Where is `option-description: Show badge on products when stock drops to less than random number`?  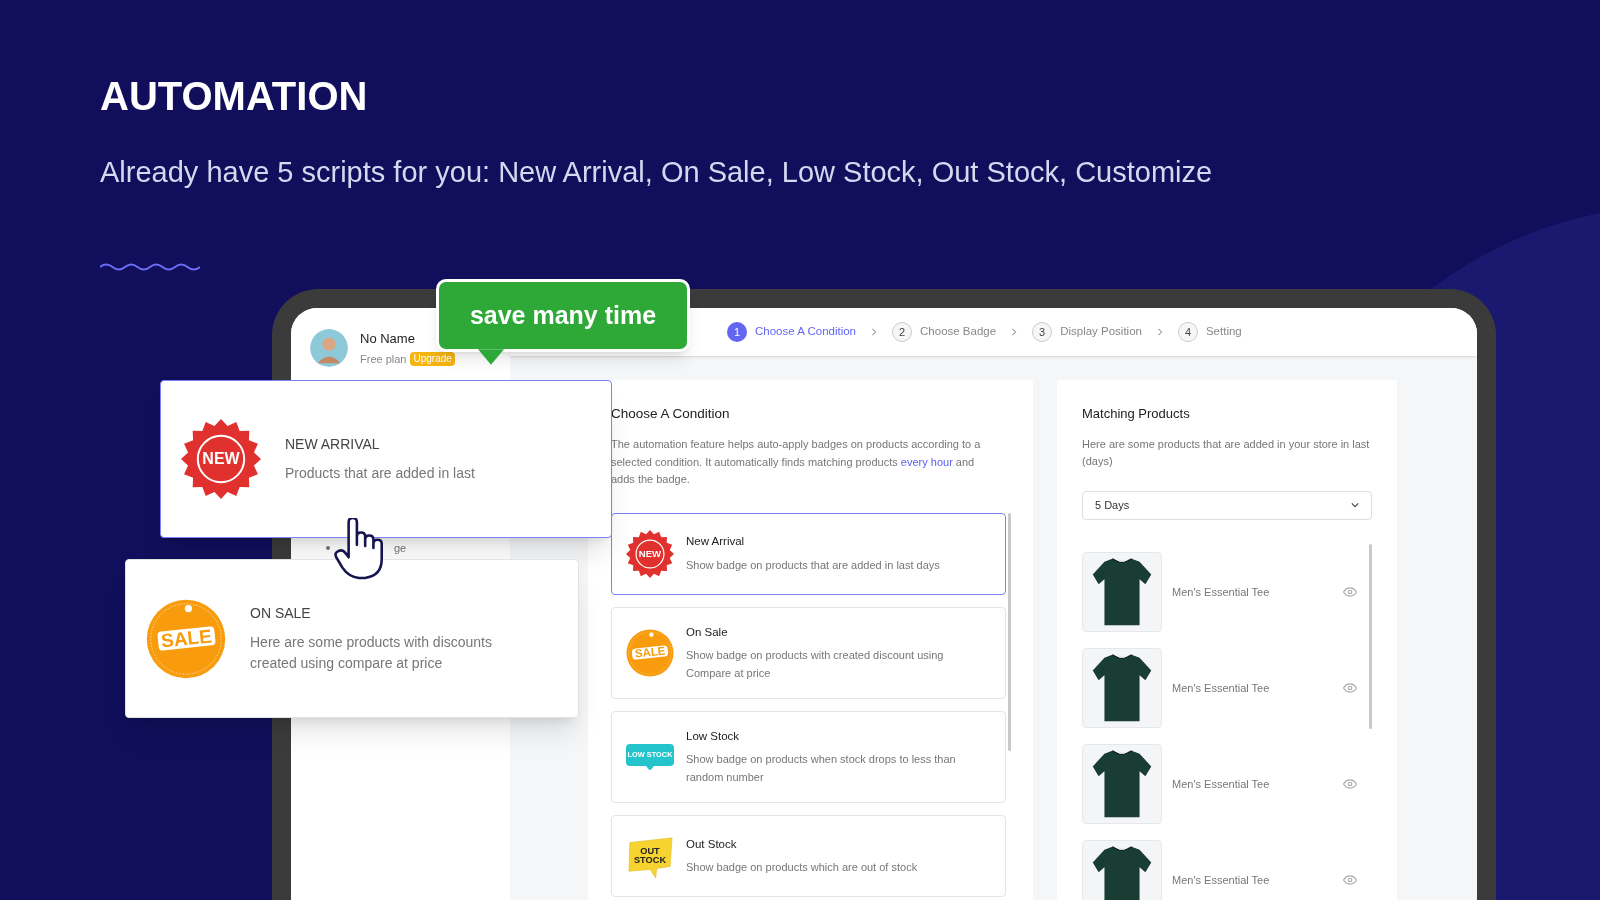
option-description: Show badge on products when stock drops to less than random number is located at coordinates (821, 768).